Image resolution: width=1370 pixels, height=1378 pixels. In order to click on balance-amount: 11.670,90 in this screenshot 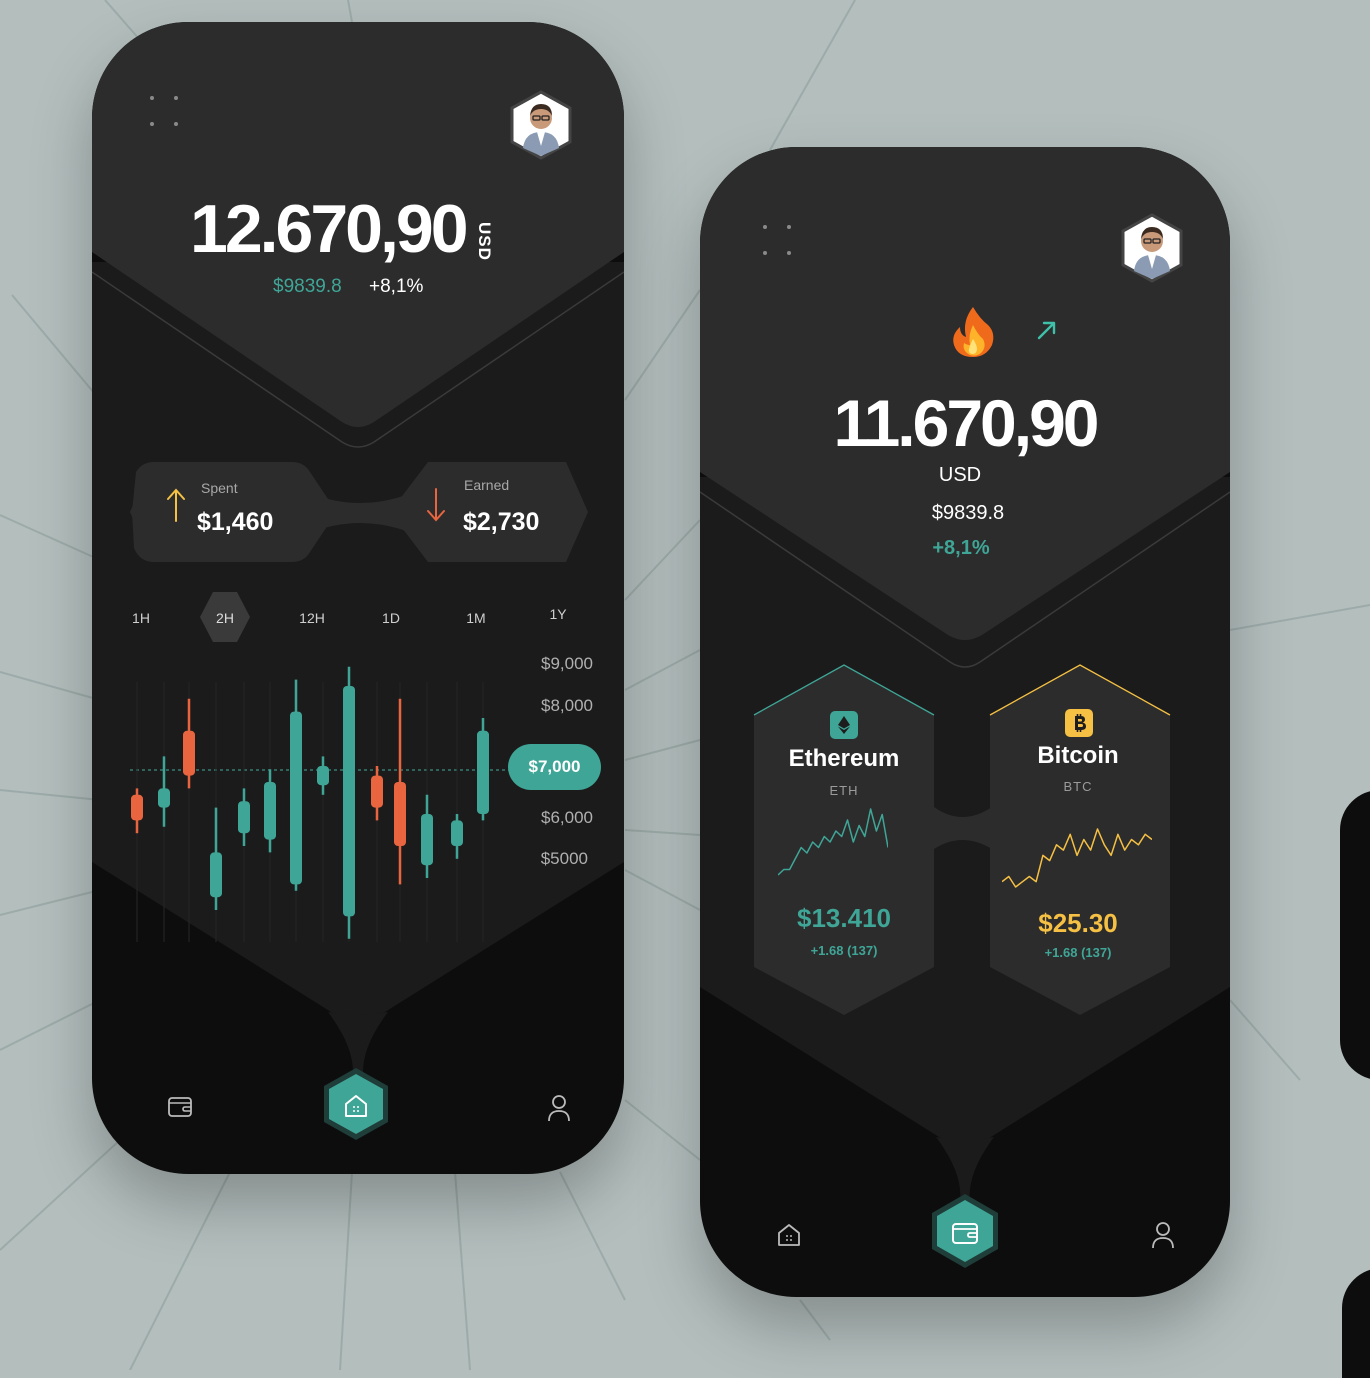, I will do `click(966, 423)`.